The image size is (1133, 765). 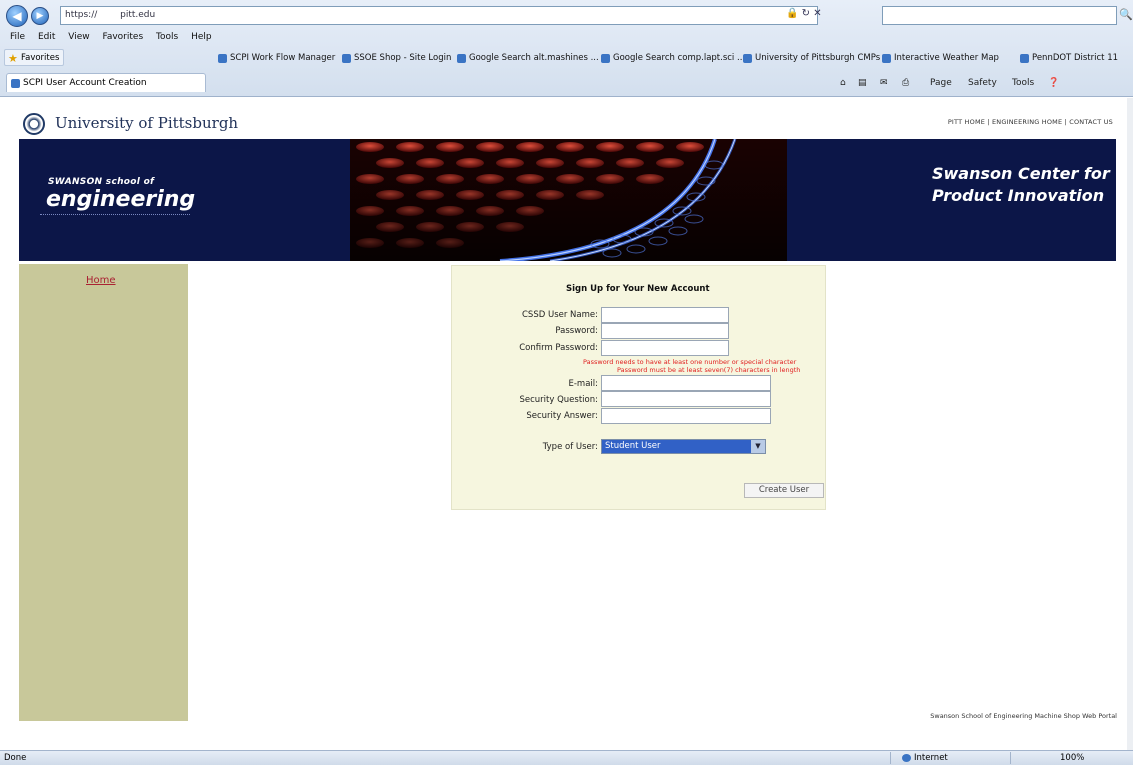 What do you see at coordinates (1021, 184) in the screenshot?
I see `center-title: Swanson Center for Product Innovation` at bounding box center [1021, 184].